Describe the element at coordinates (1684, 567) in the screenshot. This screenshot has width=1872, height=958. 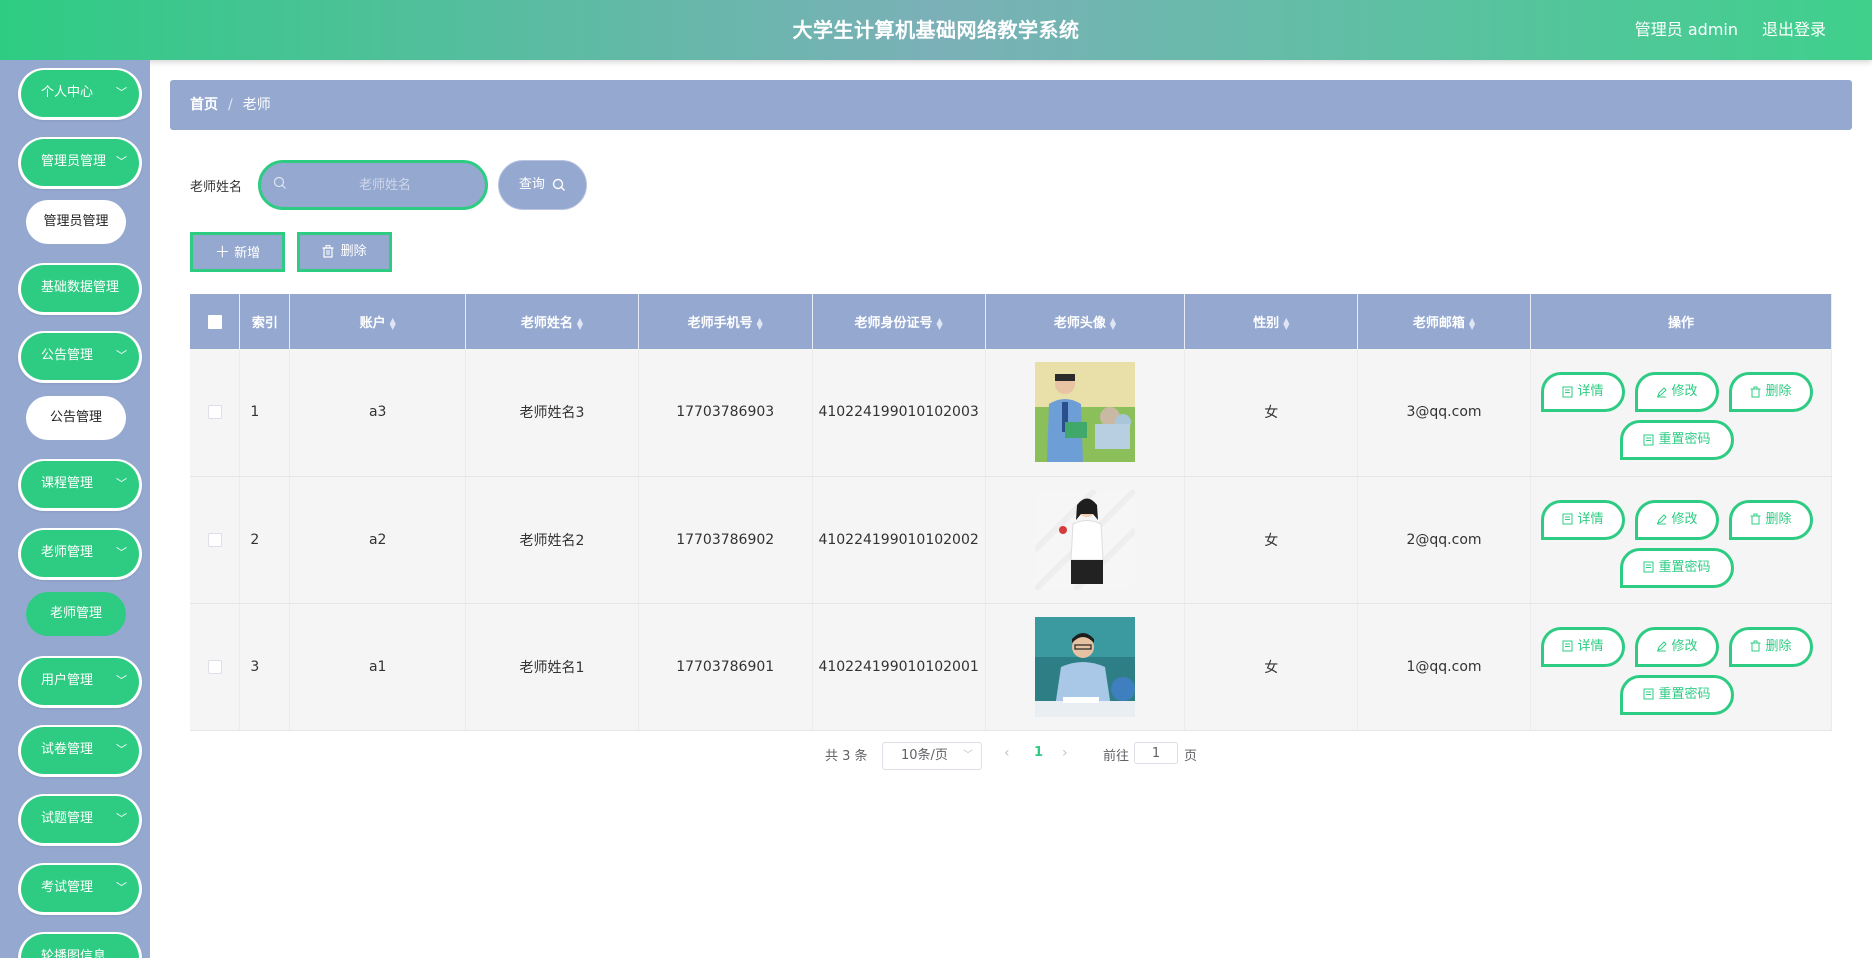
I see `reset-password-label: 重置密码` at that location.